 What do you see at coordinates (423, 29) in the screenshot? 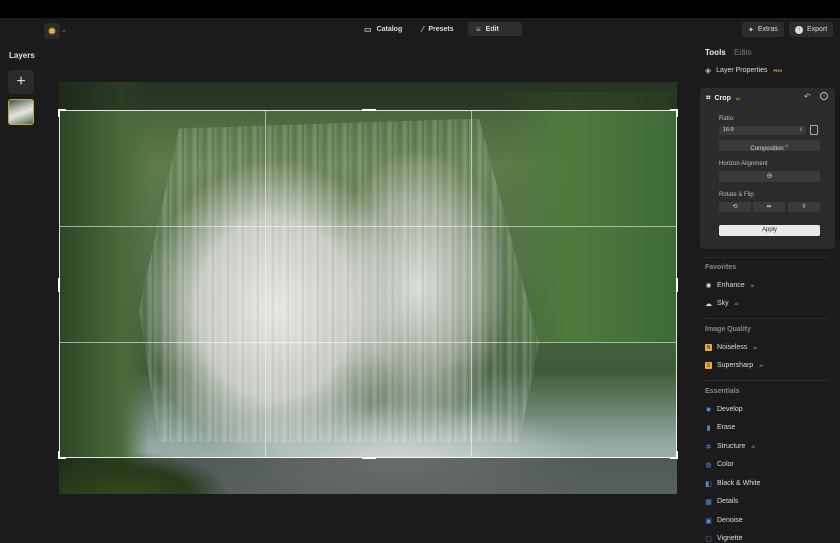
I see `wand-icon: ⁄` at bounding box center [423, 29].